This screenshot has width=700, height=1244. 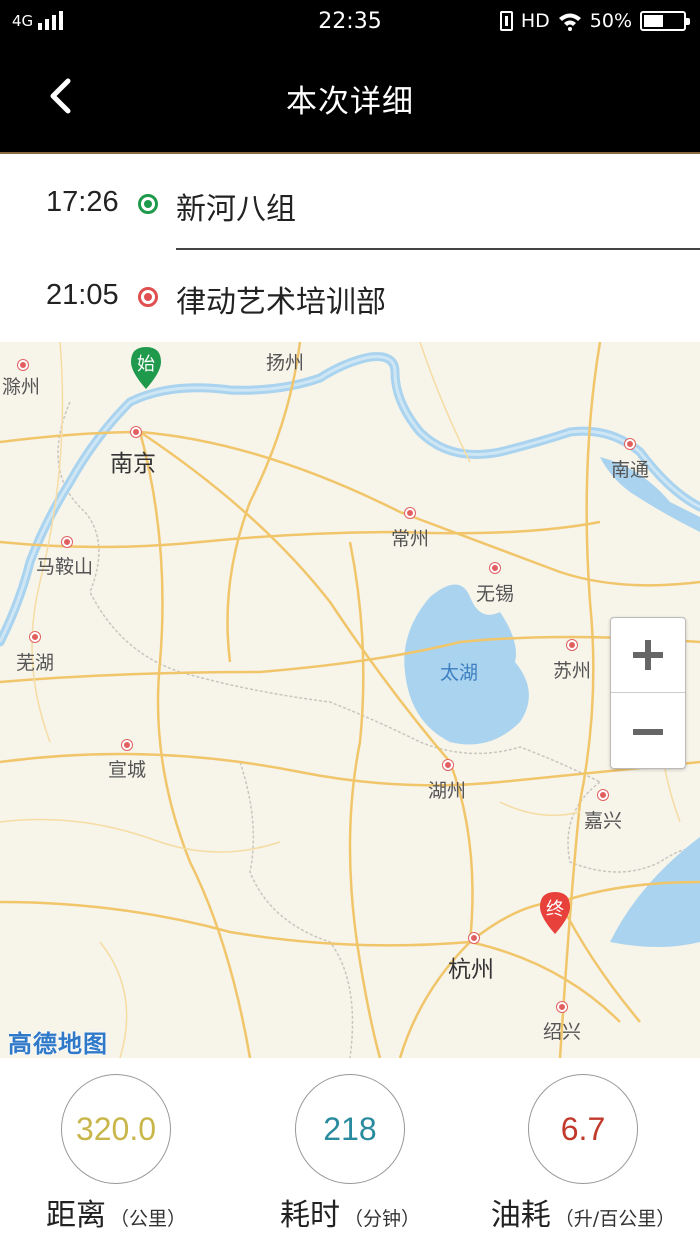 I want to click on city-label: 常州, so click(x=410, y=539).